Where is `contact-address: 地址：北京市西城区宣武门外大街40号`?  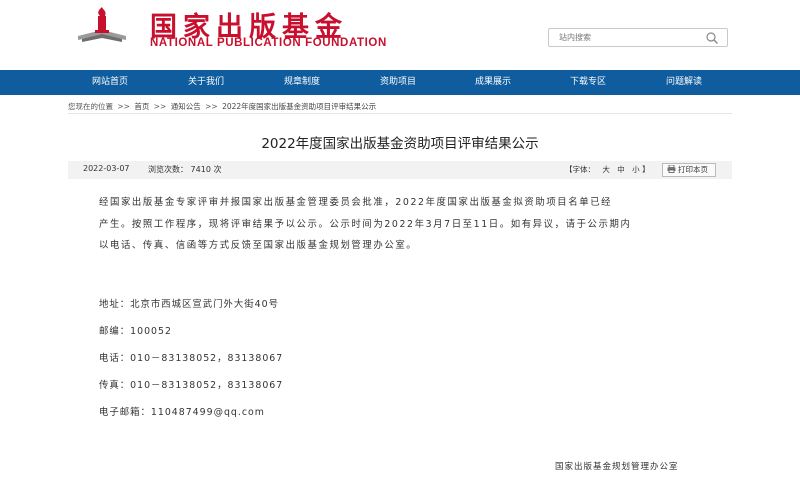 contact-address: 地址：北京市西城区宣武门外大街40号 is located at coordinates (189, 303).